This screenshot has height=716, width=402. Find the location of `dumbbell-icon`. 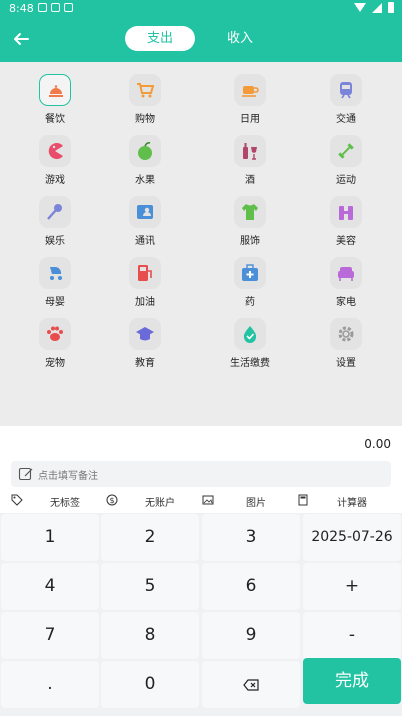

dumbbell-icon is located at coordinates (346, 151).